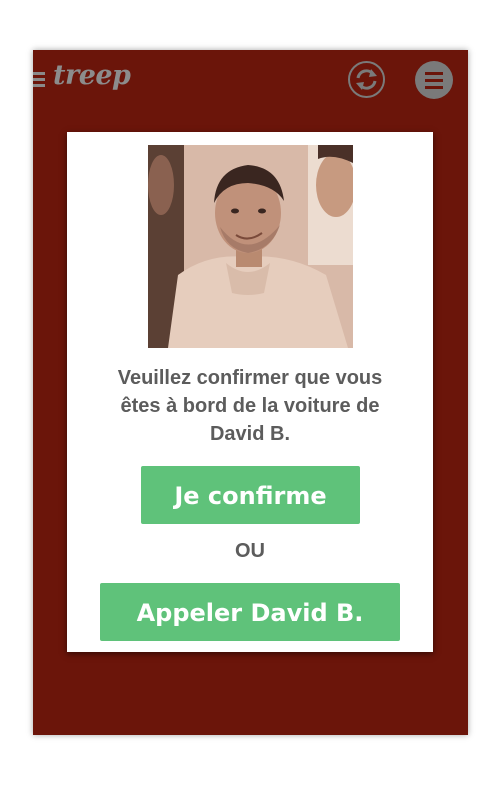 Image resolution: width=500 pixels, height=787 pixels. What do you see at coordinates (250, 80) in the screenshot?
I see `top-bar: treep` at bounding box center [250, 80].